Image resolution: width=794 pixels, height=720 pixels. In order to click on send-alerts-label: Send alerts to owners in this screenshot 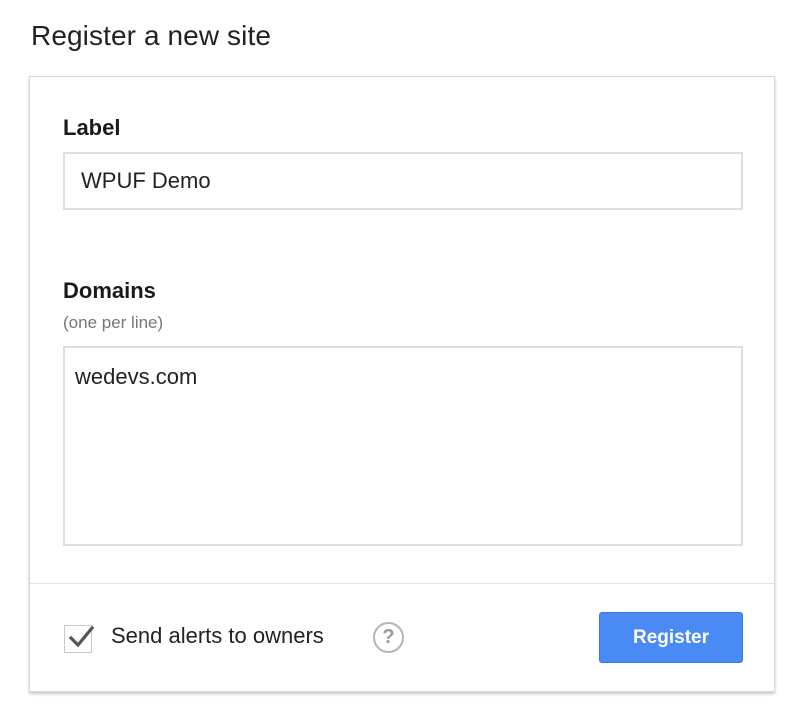, I will do `click(217, 636)`.